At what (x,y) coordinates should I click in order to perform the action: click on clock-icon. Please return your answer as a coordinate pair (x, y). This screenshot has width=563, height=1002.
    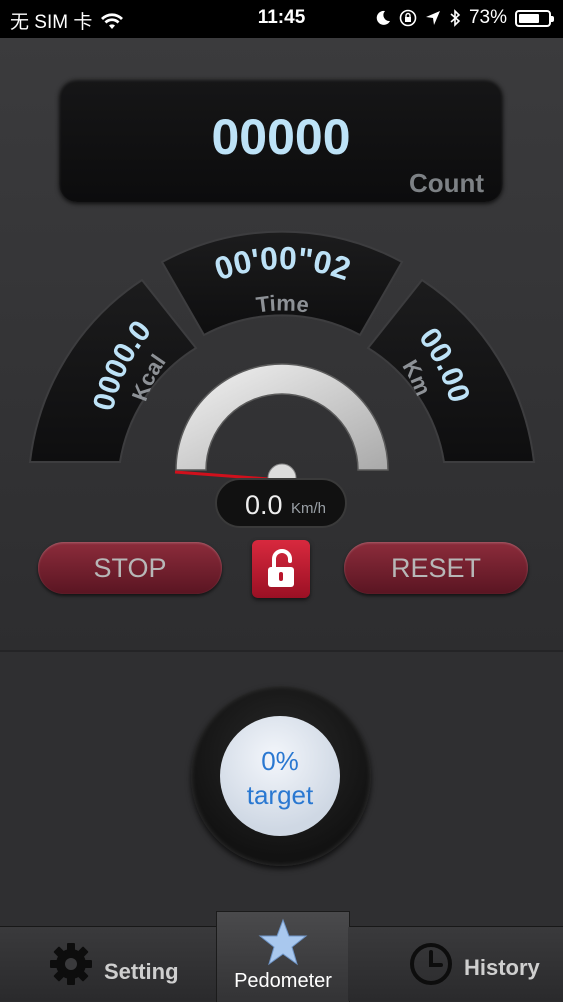
    Looking at the image, I should click on (431, 964).